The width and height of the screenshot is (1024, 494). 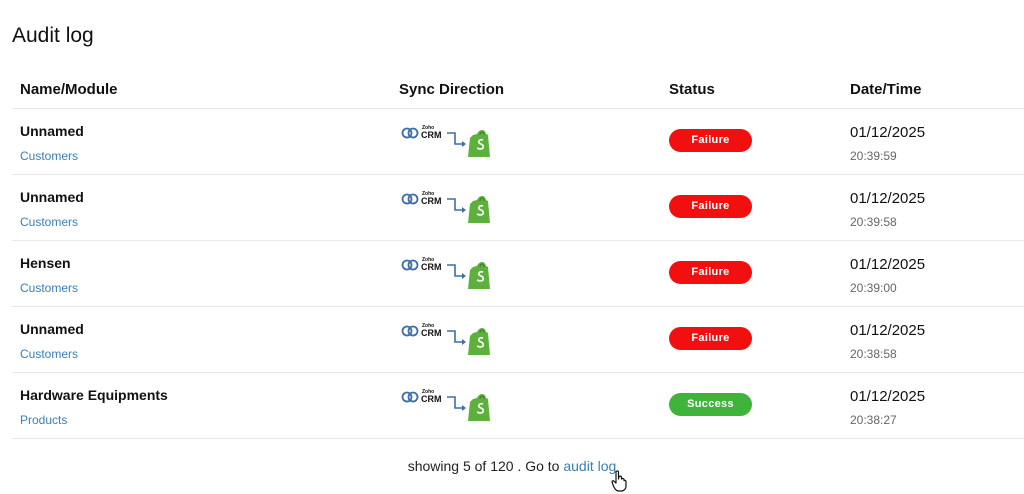 I want to click on time-value: 20:39:59, so click(x=873, y=156).